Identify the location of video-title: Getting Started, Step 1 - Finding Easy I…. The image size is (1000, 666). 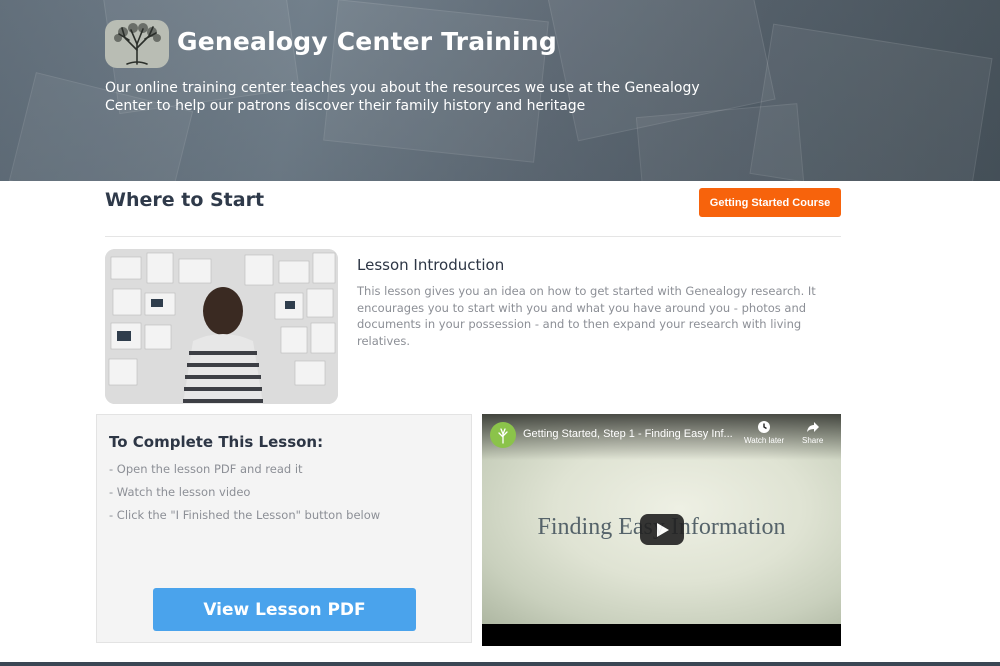
(628, 434).